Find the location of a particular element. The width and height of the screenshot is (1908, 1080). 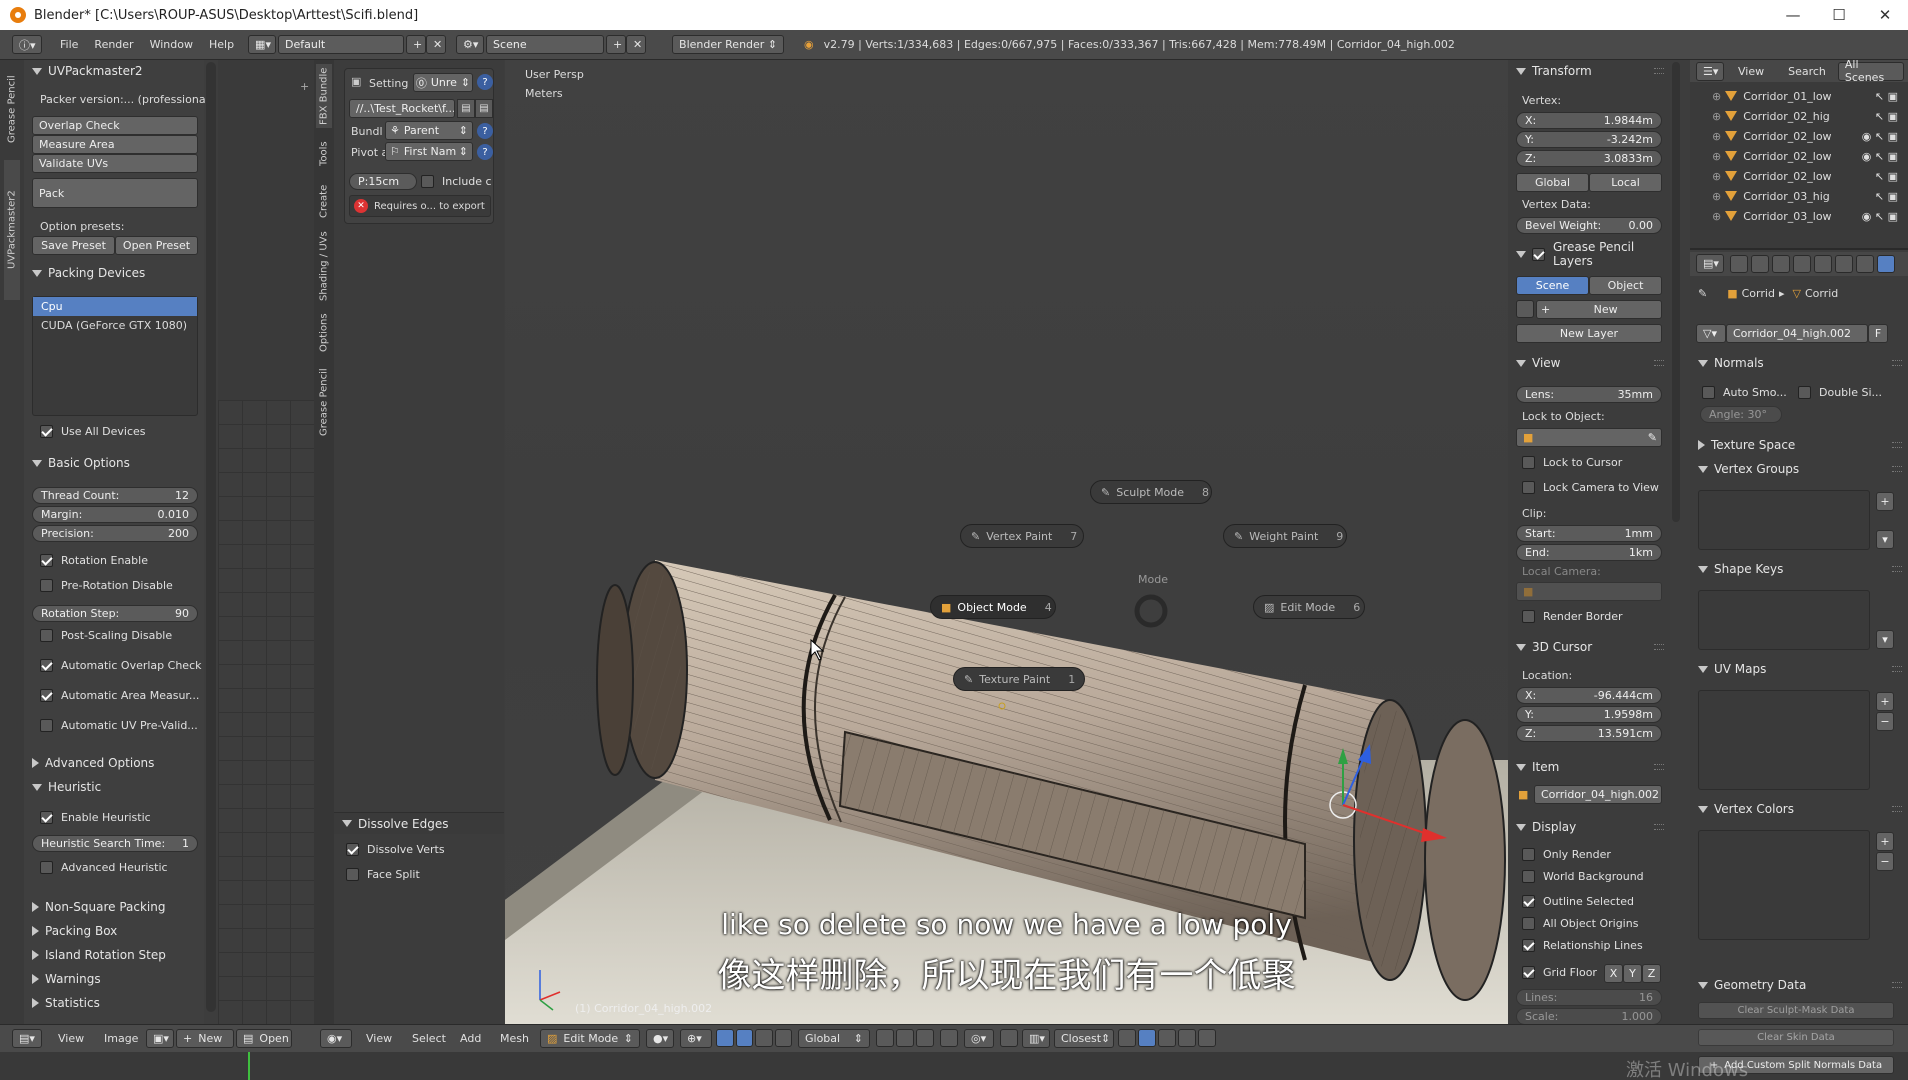

dissolve-verts-checkbox: Dissolve Verts is located at coordinates (395, 849).